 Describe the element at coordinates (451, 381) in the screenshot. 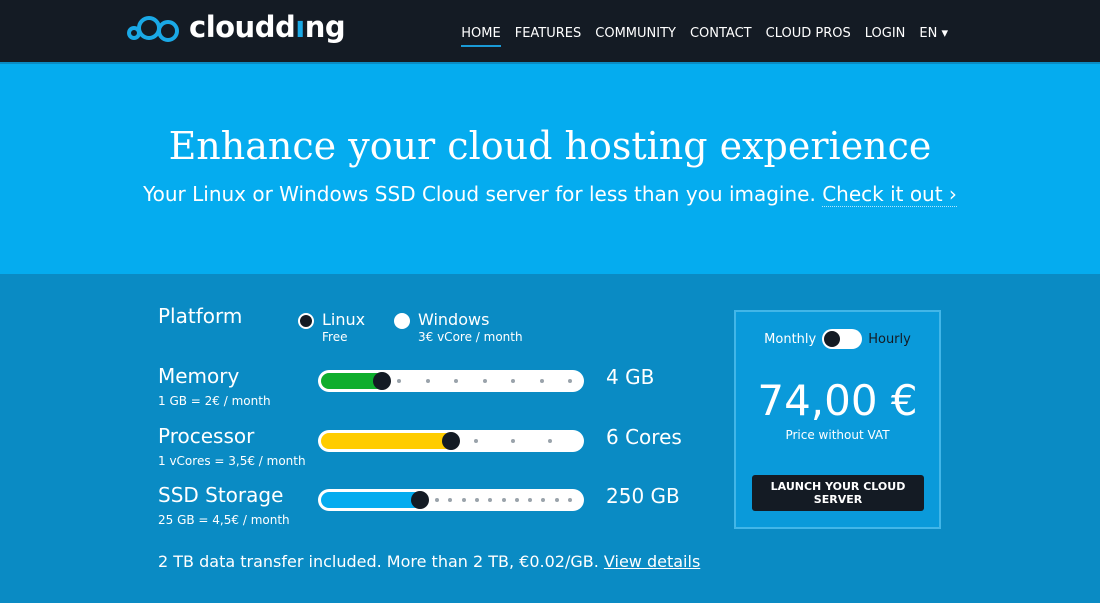

I see `memory-slider` at that location.